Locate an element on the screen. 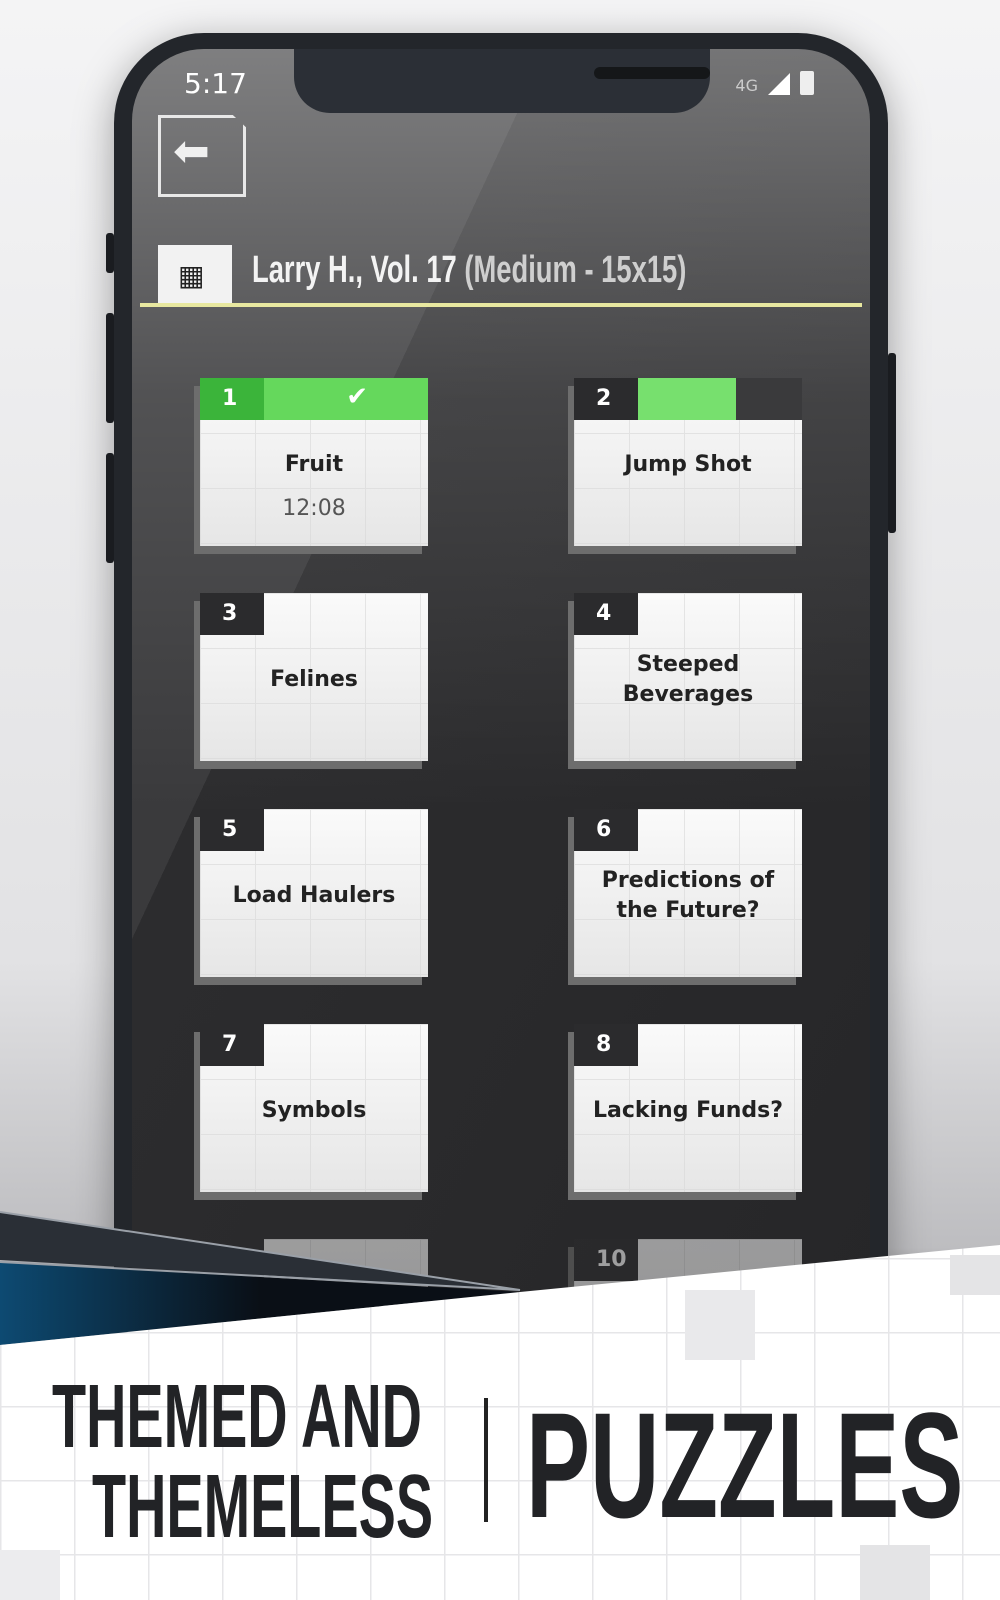 The image size is (1000, 1600). puzzle-title: Felines is located at coordinates (314, 680).